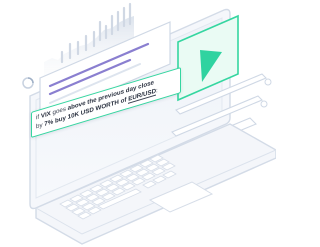  Describe the element at coordinates (73, 115) in the screenshot. I see `text-amount: 10K` at that location.